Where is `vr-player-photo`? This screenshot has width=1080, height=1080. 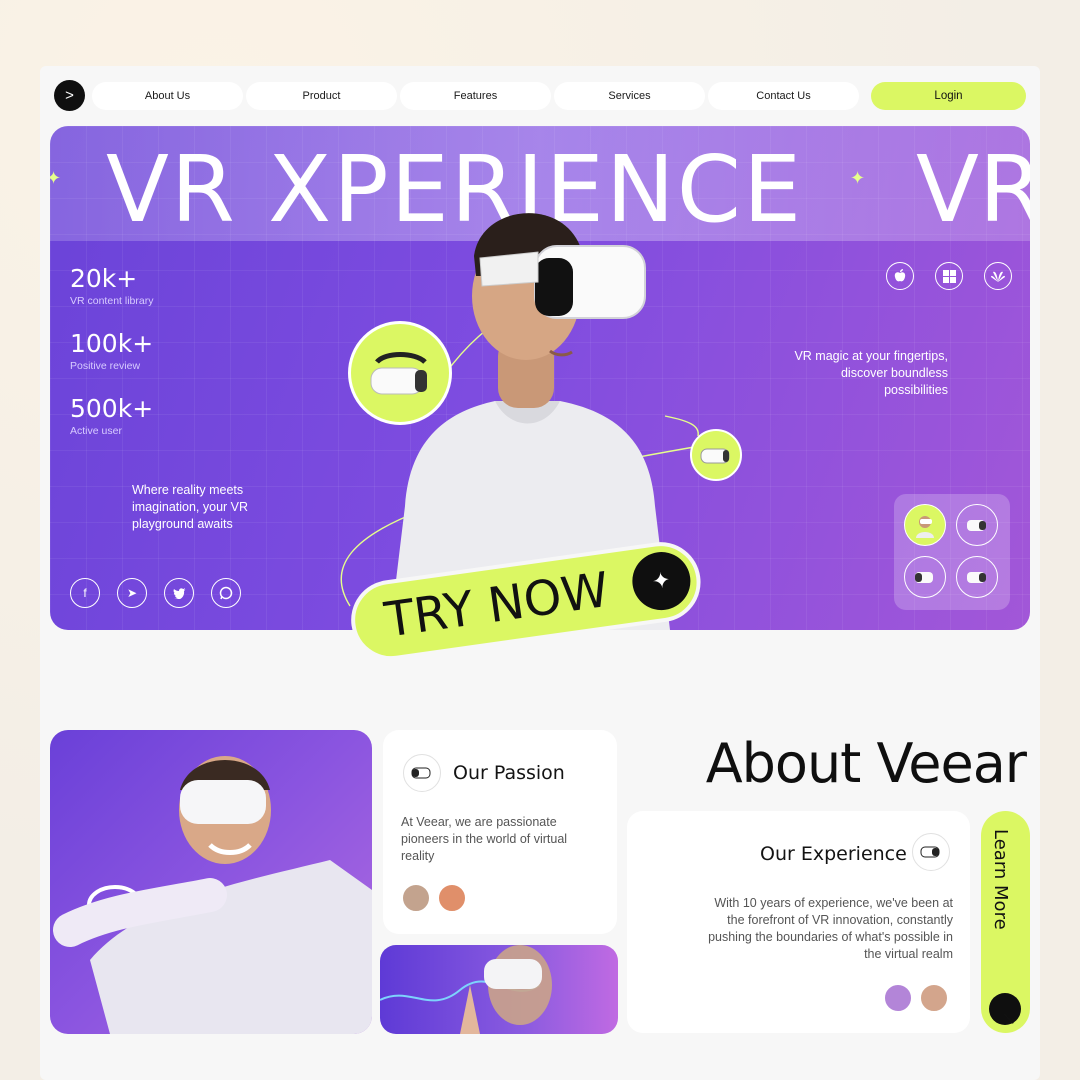 vr-player-photo is located at coordinates (211, 882).